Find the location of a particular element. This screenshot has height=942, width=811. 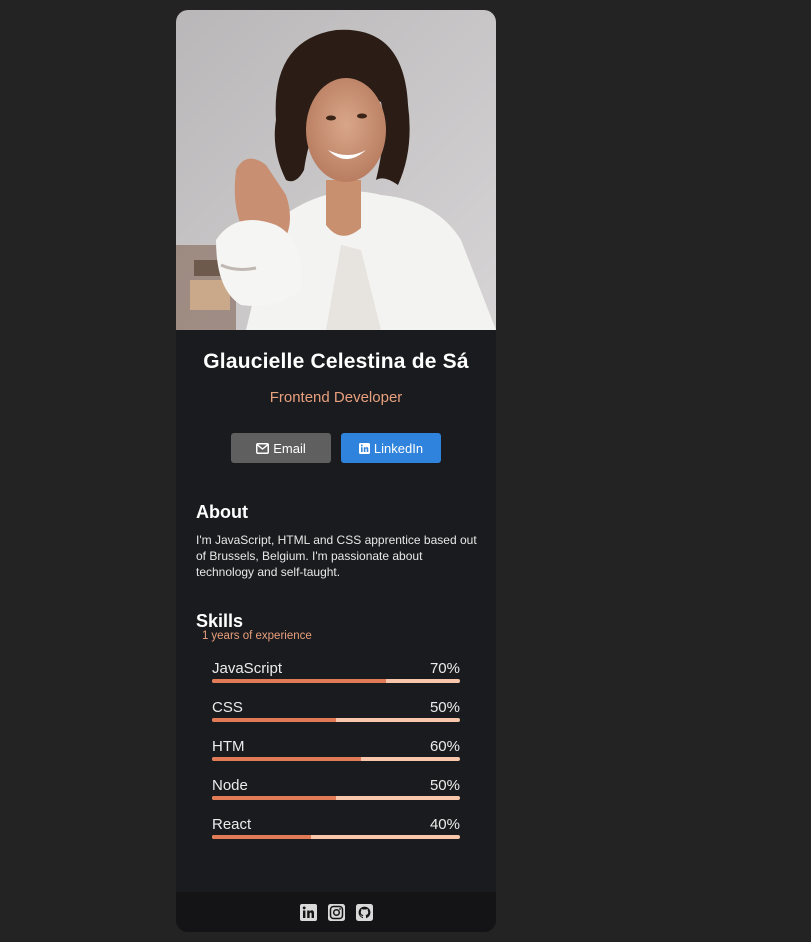

email-button-label: Email is located at coordinates (289, 448).